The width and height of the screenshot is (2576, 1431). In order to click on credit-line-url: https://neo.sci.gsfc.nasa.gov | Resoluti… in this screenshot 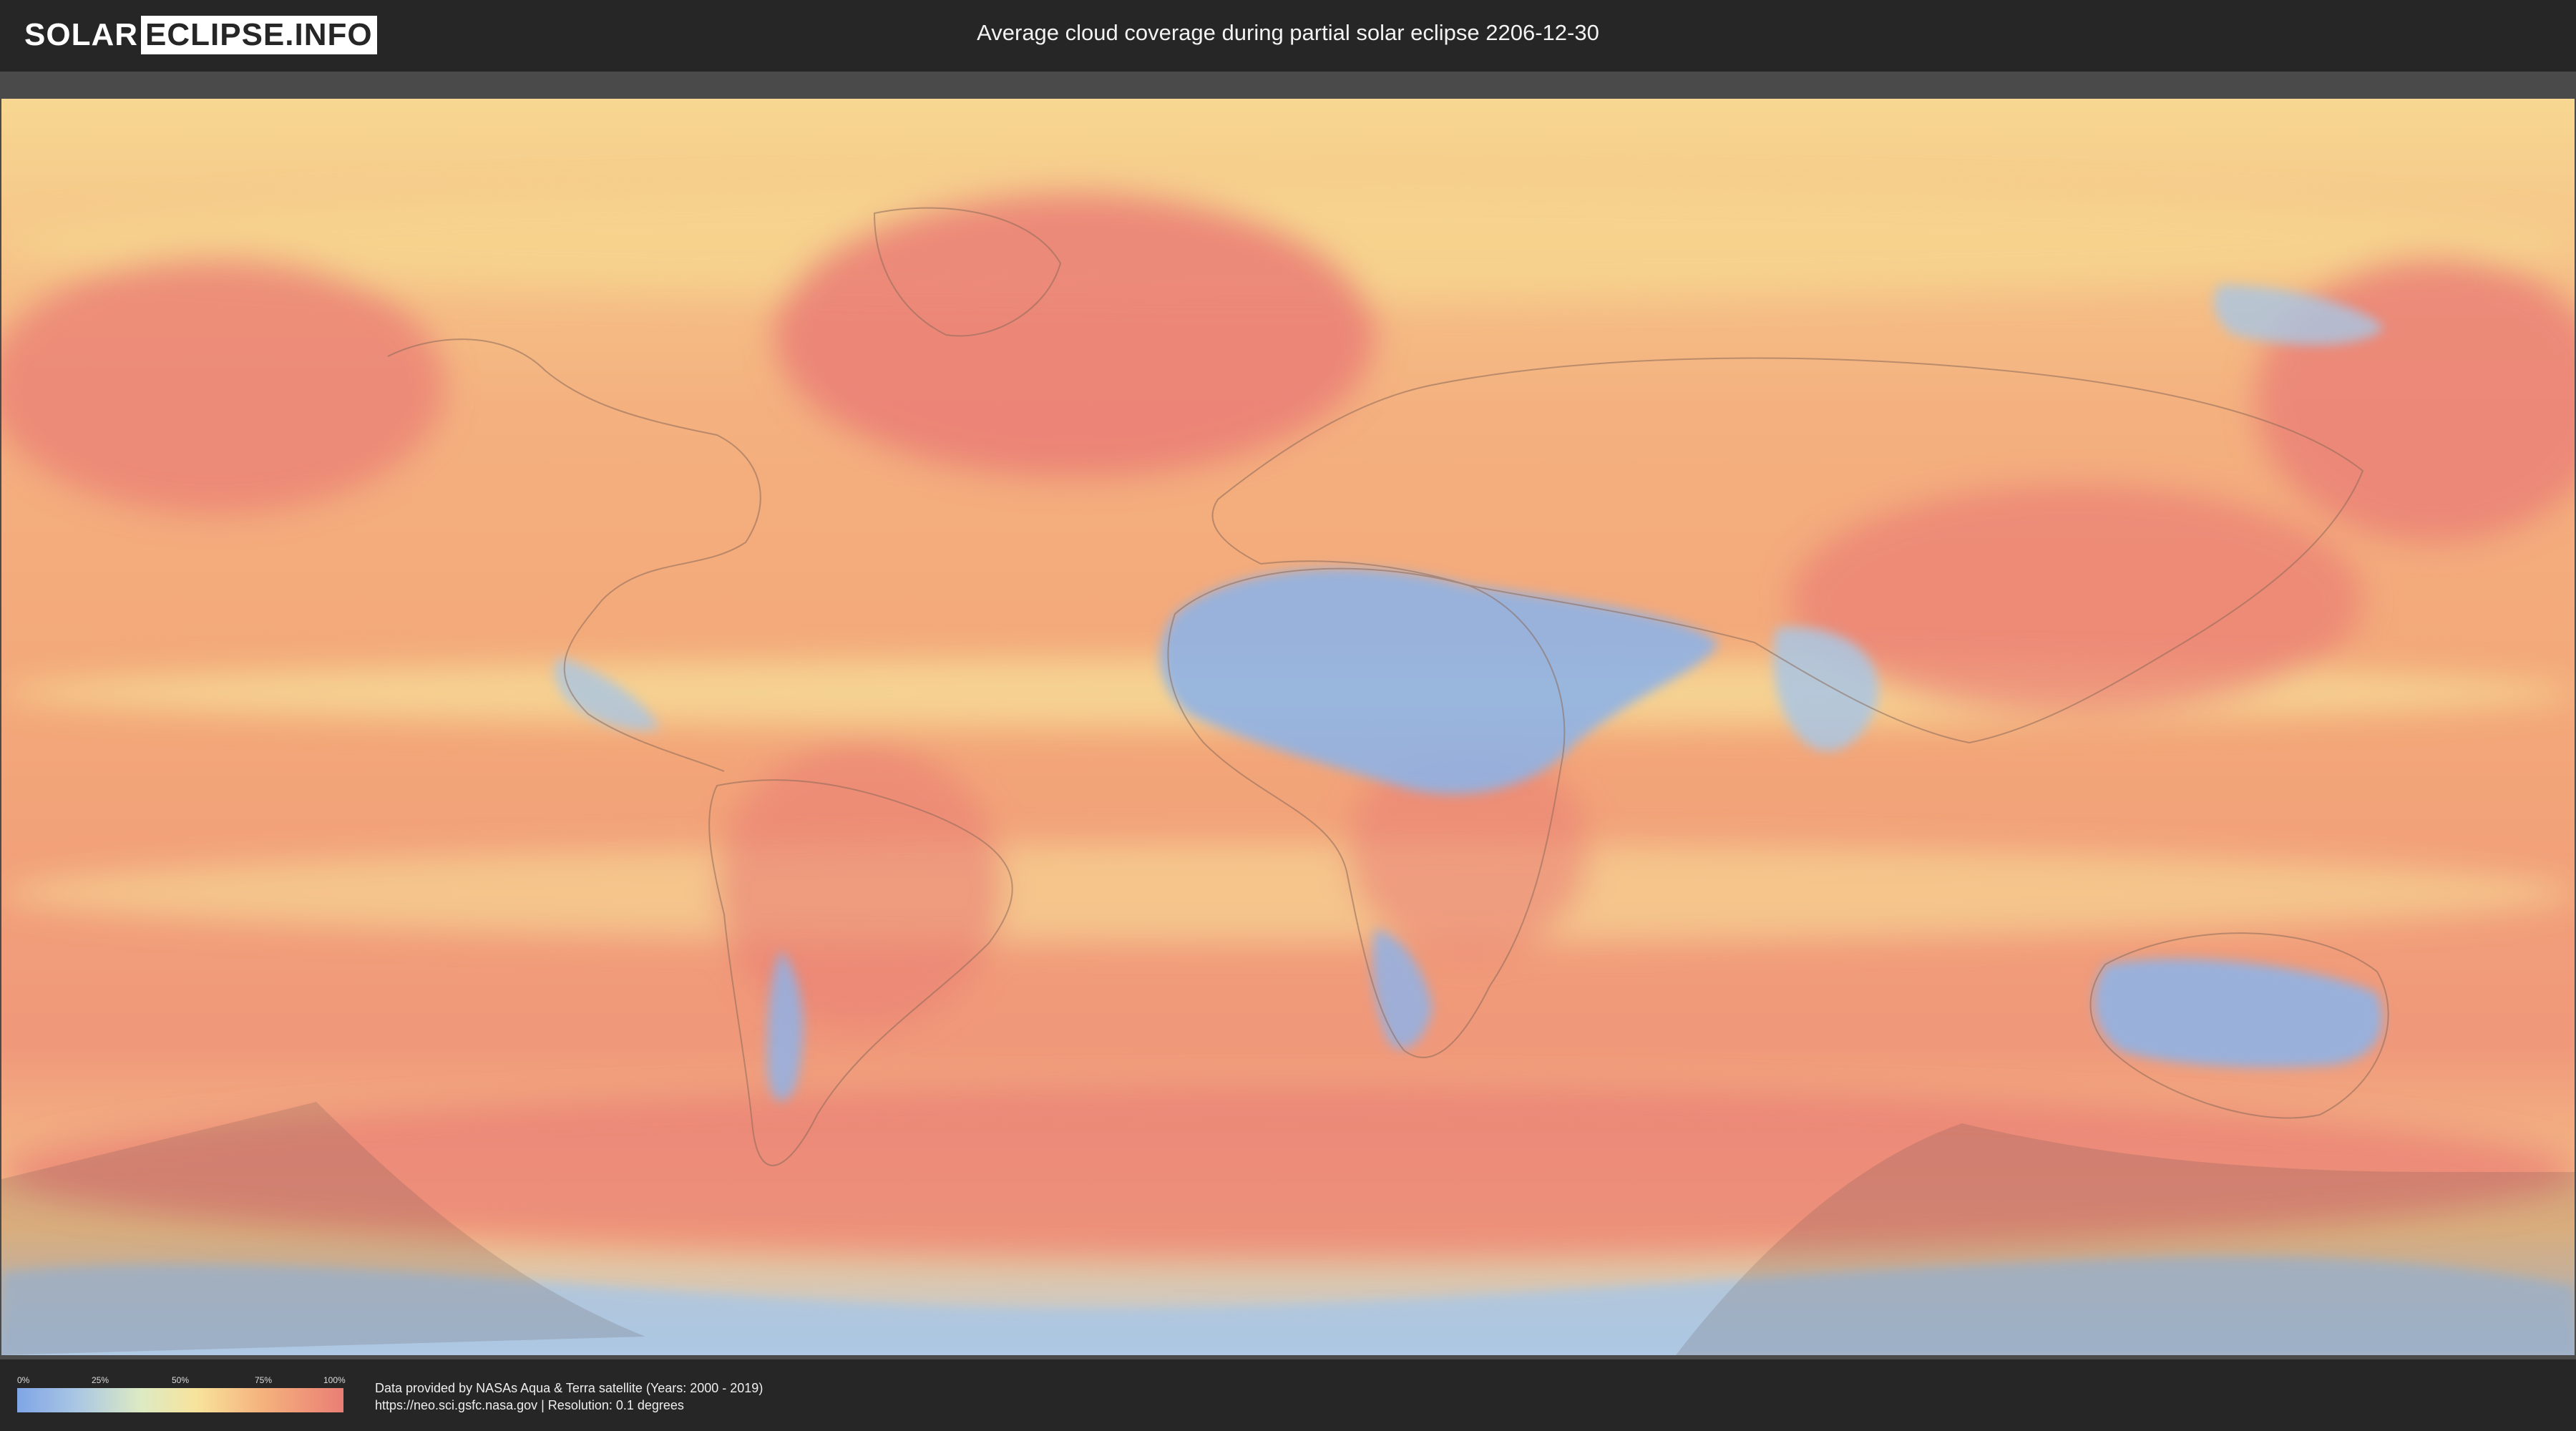, I will do `click(529, 1405)`.